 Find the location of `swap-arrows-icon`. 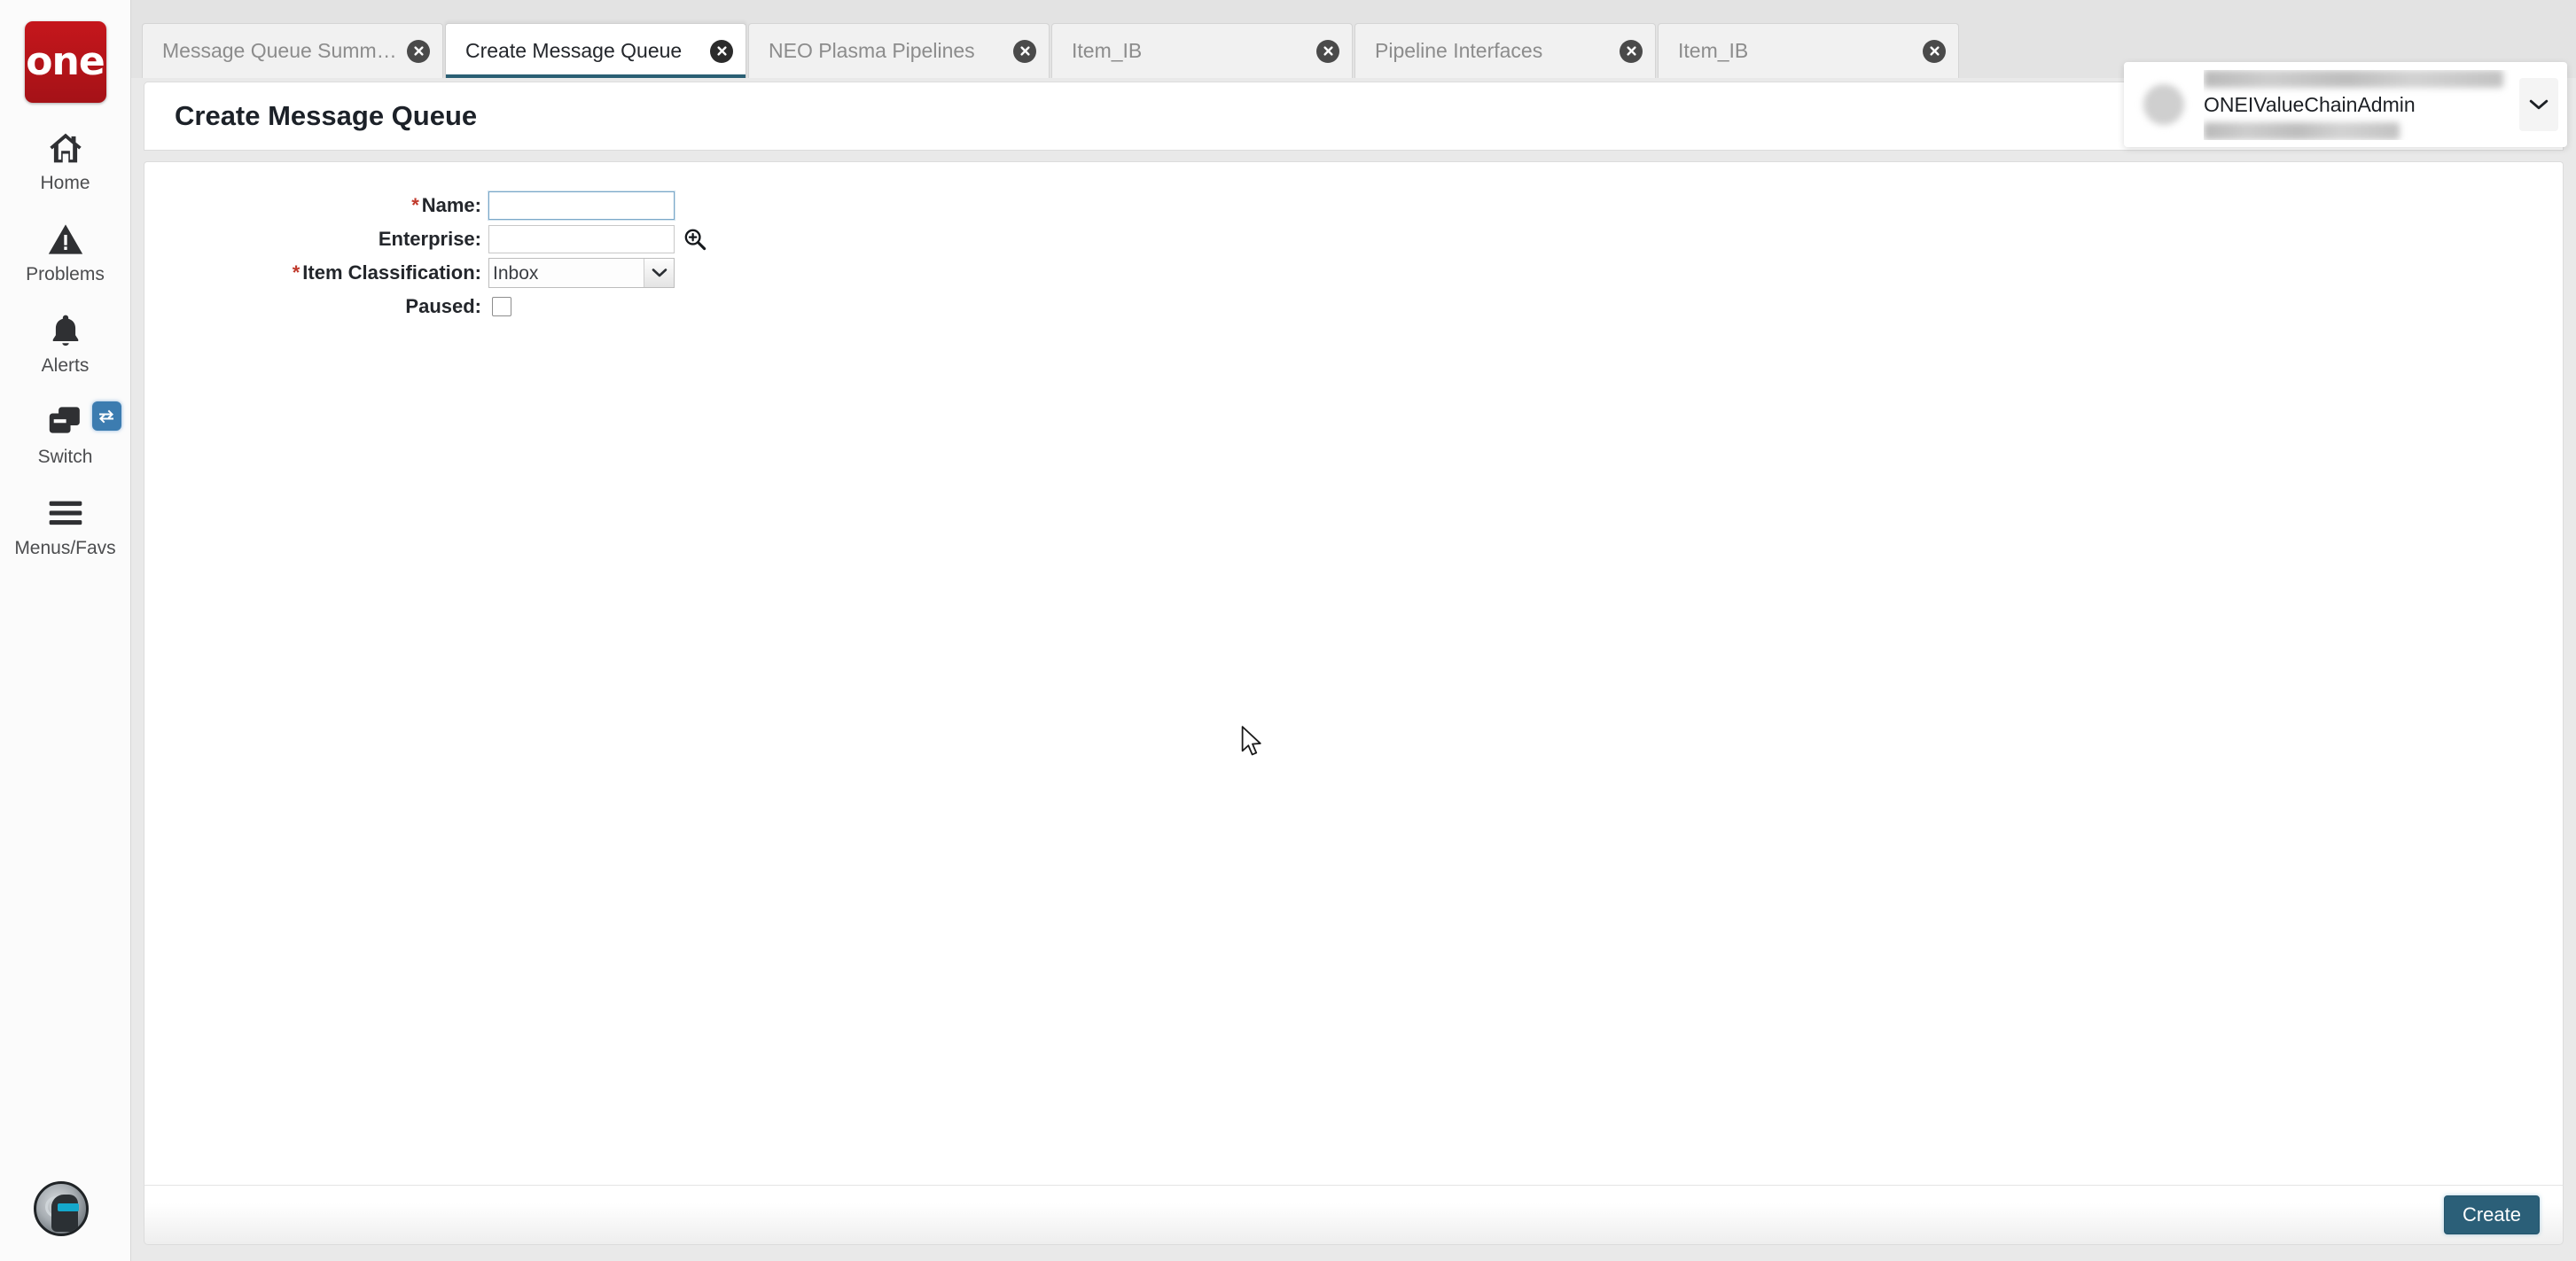

swap-arrows-icon is located at coordinates (106, 416).